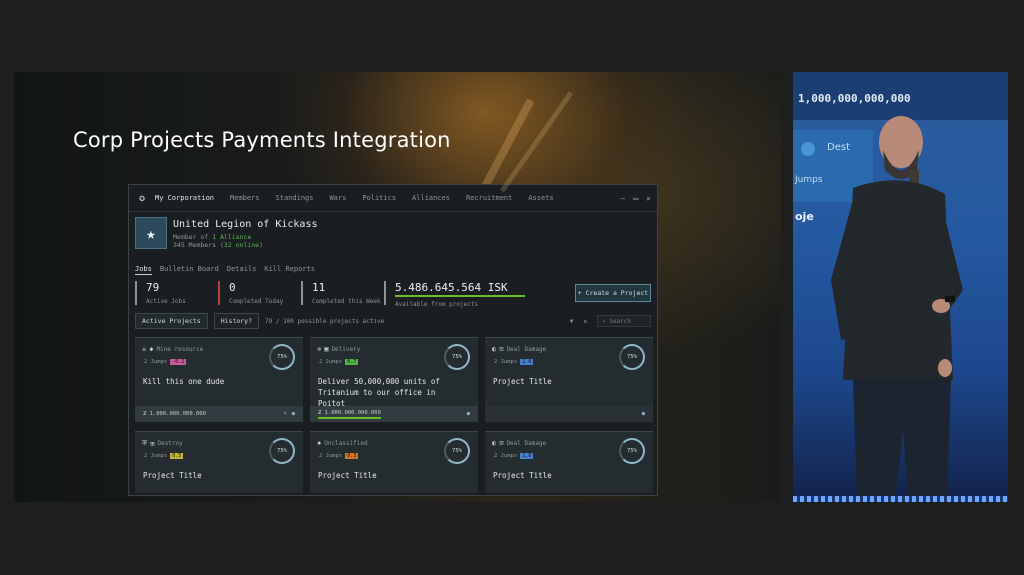 This screenshot has height=575, width=1024. What do you see at coordinates (144, 349) in the screenshot?
I see `skull-icon: ☠` at bounding box center [144, 349].